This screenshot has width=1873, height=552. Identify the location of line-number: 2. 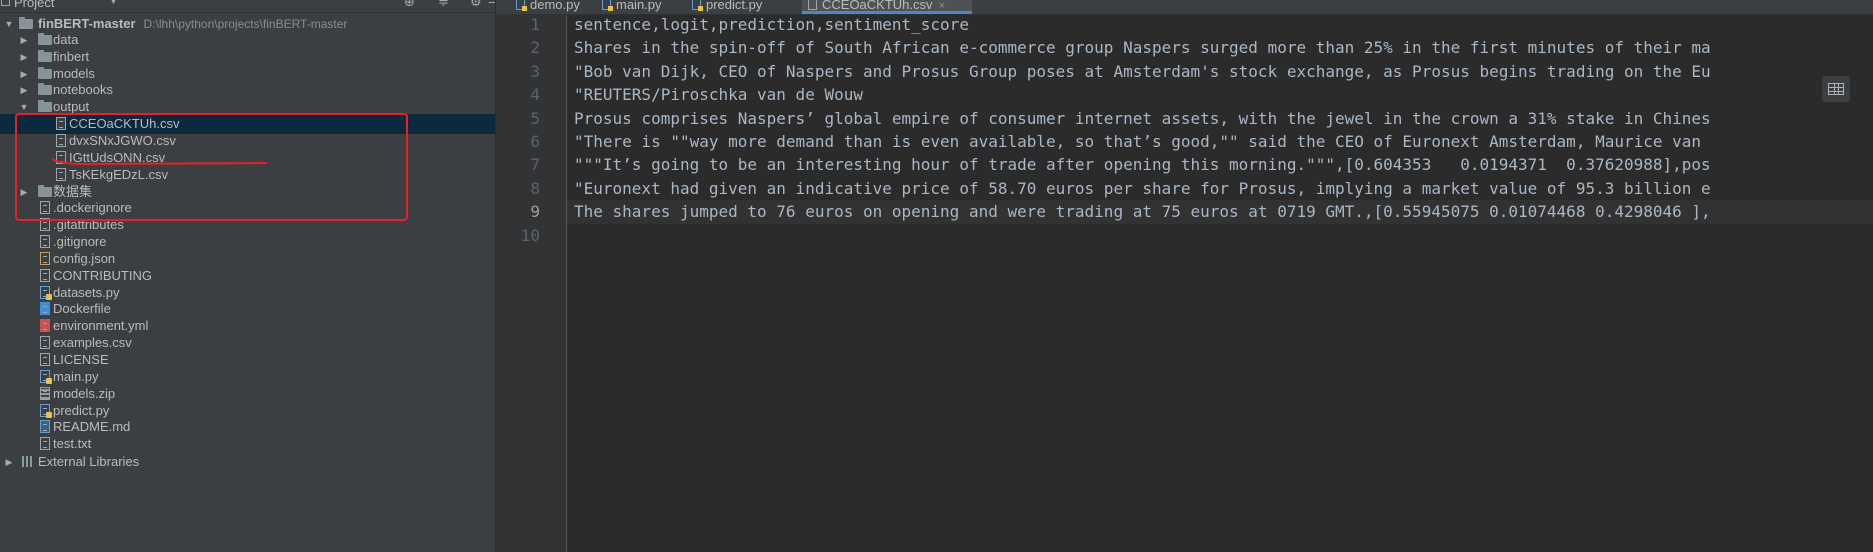
(535, 48).